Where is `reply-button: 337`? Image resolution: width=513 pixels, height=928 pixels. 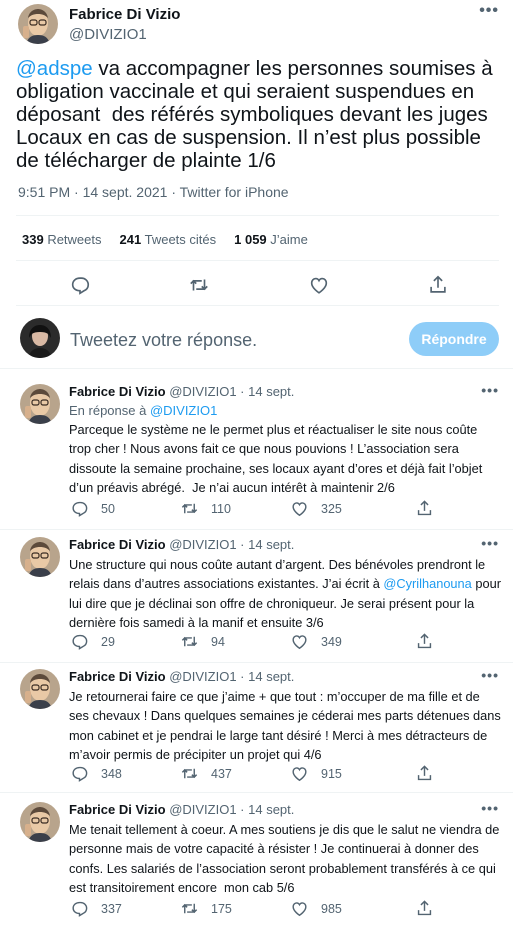 reply-button: 337 is located at coordinates (96, 908).